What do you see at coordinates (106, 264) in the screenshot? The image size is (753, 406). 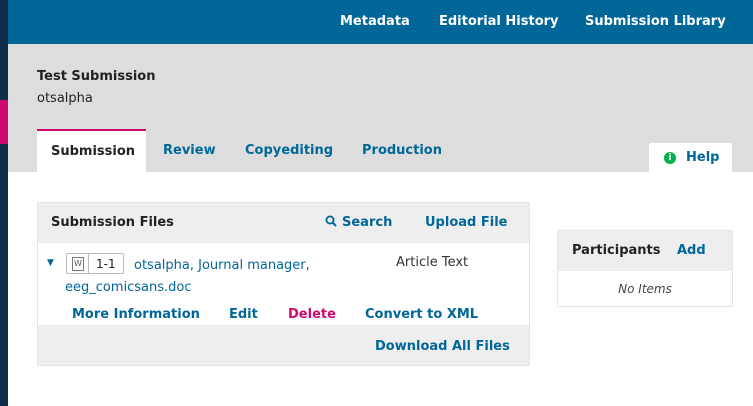 I see `file-number: 1-1` at bounding box center [106, 264].